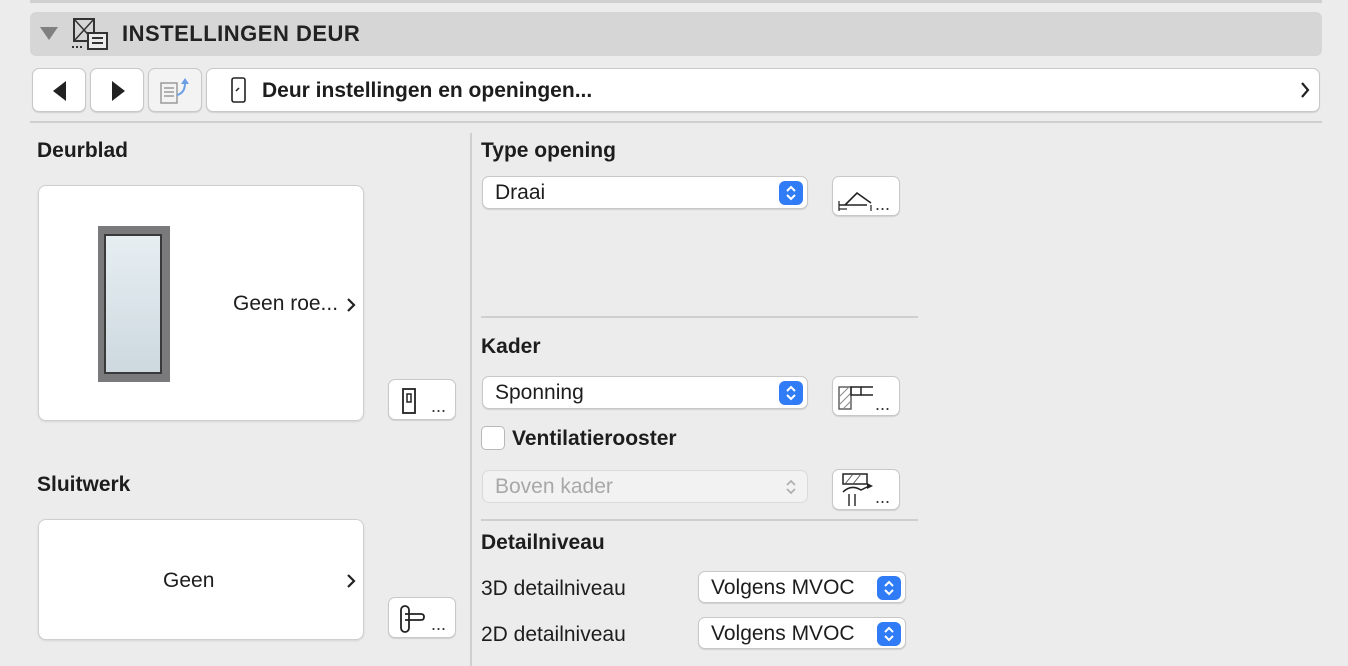 The width and height of the screenshot is (1348, 666). Describe the element at coordinates (699, 317) in the screenshot. I see `opening-divider` at that location.